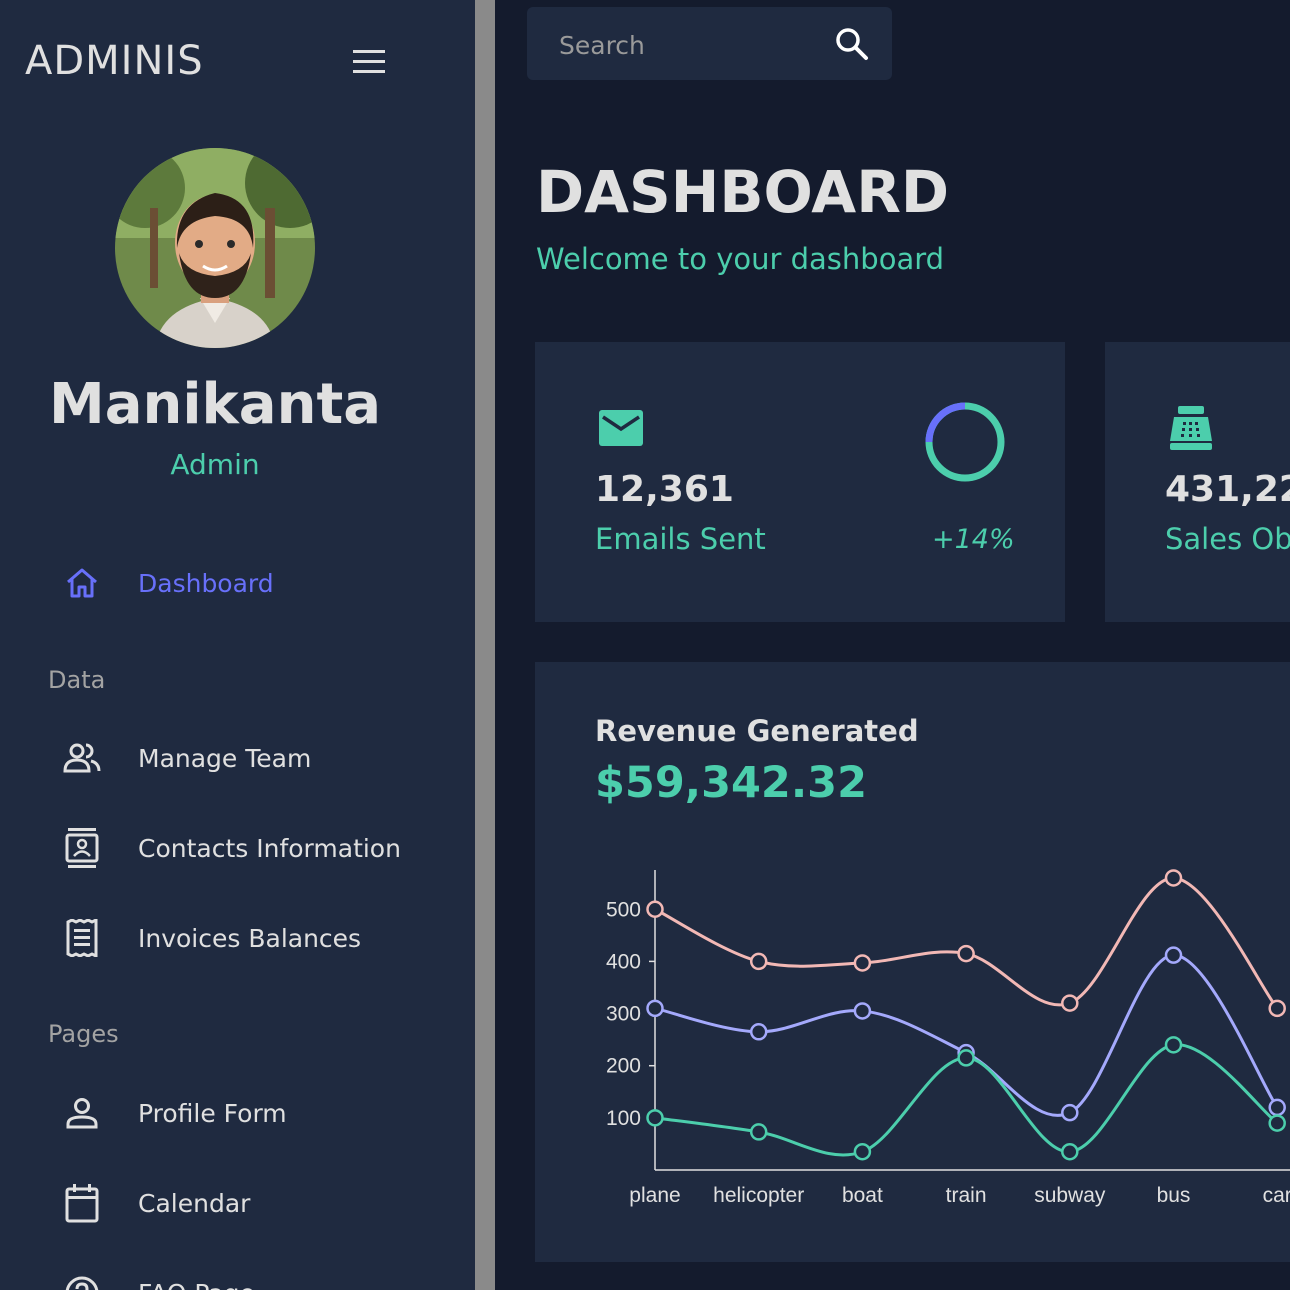 The image size is (1290, 1290). Describe the element at coordinates (114, 61) in the screenshot. I see `brand-title: ADMINIS` at that location.